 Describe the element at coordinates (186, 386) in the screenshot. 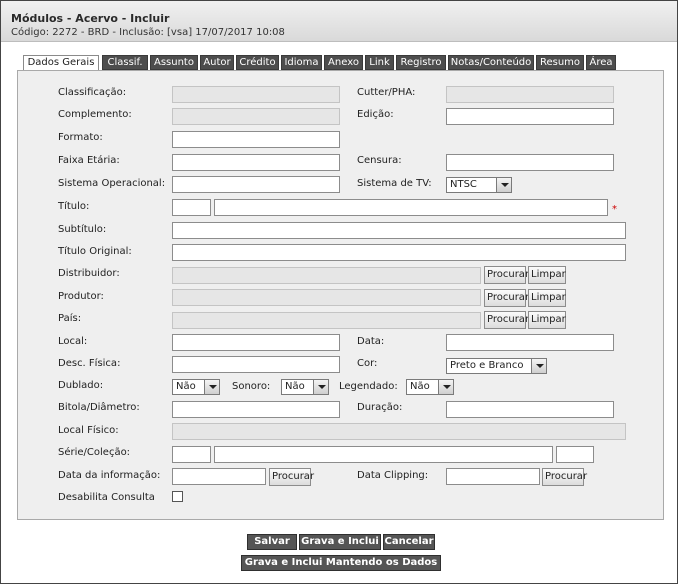

I see `dublado-value: Não` at that location.